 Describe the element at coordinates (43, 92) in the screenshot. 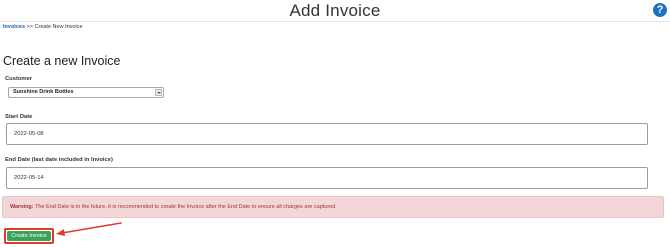

I see `customer-select-value: Sunshine Drink Bottles` at that location.